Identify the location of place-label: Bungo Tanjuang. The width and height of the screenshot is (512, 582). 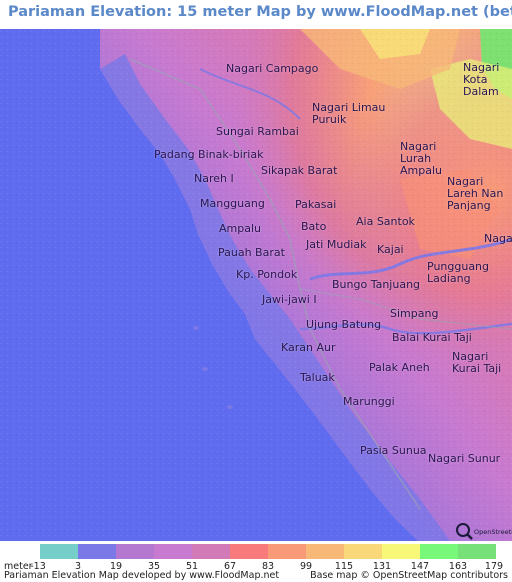
(376, 284).